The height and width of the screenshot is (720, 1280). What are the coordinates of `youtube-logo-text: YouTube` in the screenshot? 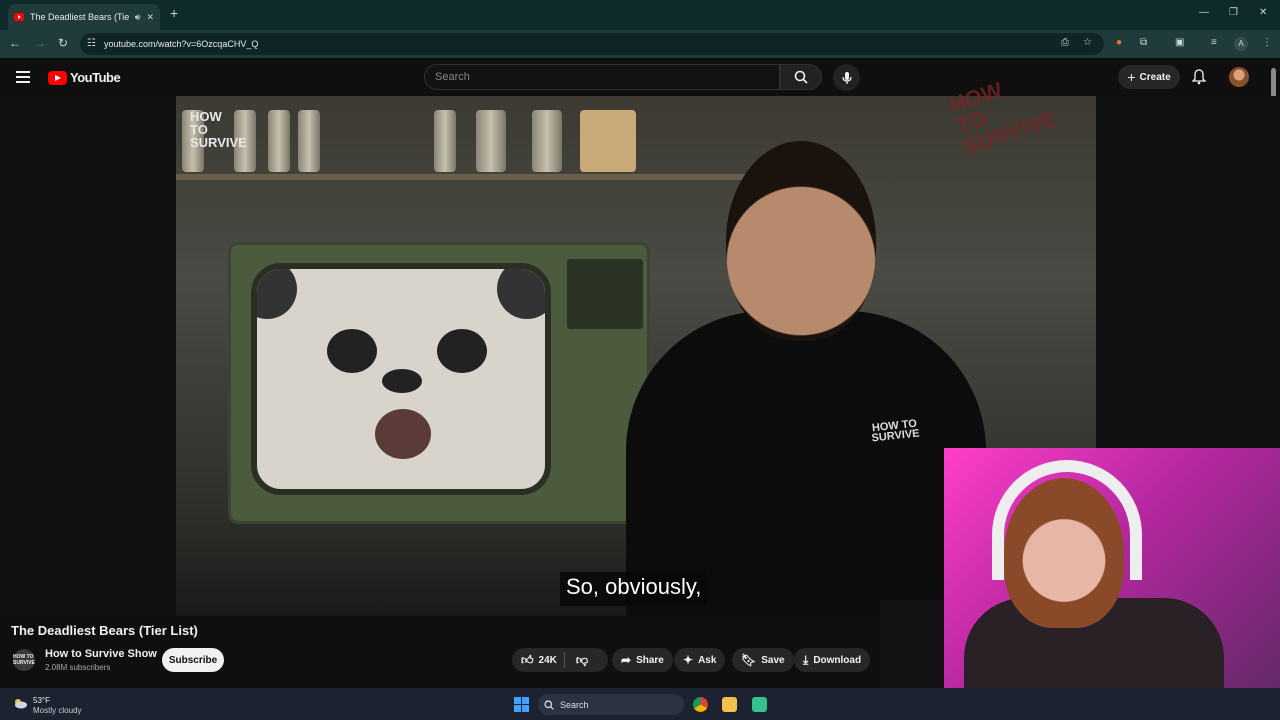 It's located at (95, 77).